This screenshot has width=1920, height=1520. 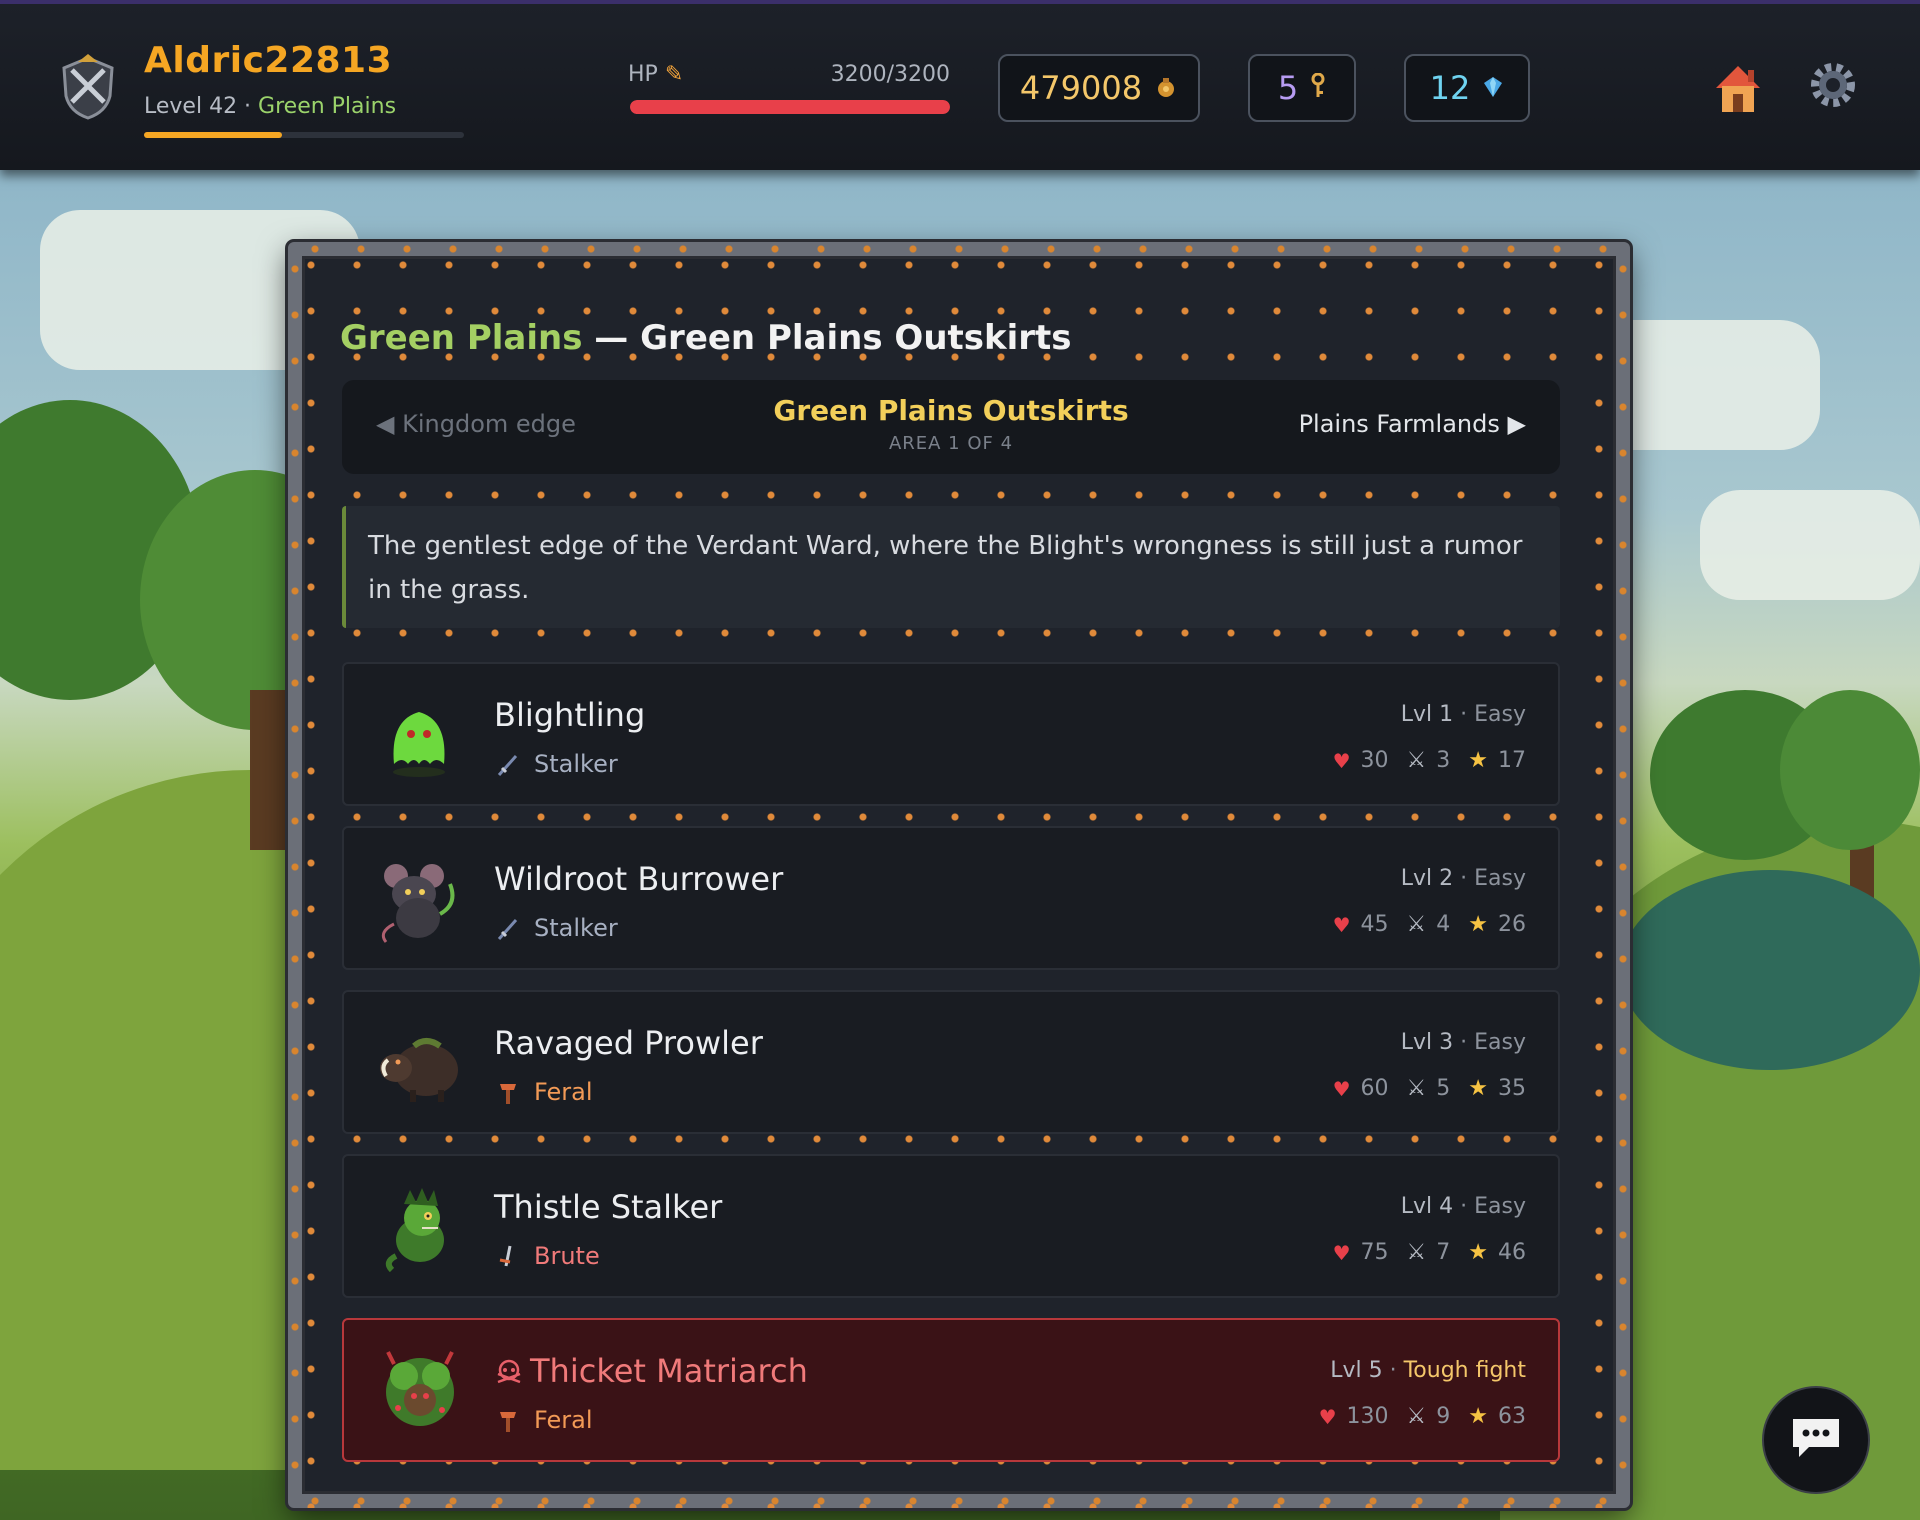 I want to click on hp-bar-fill, so click(x=790, y=107).